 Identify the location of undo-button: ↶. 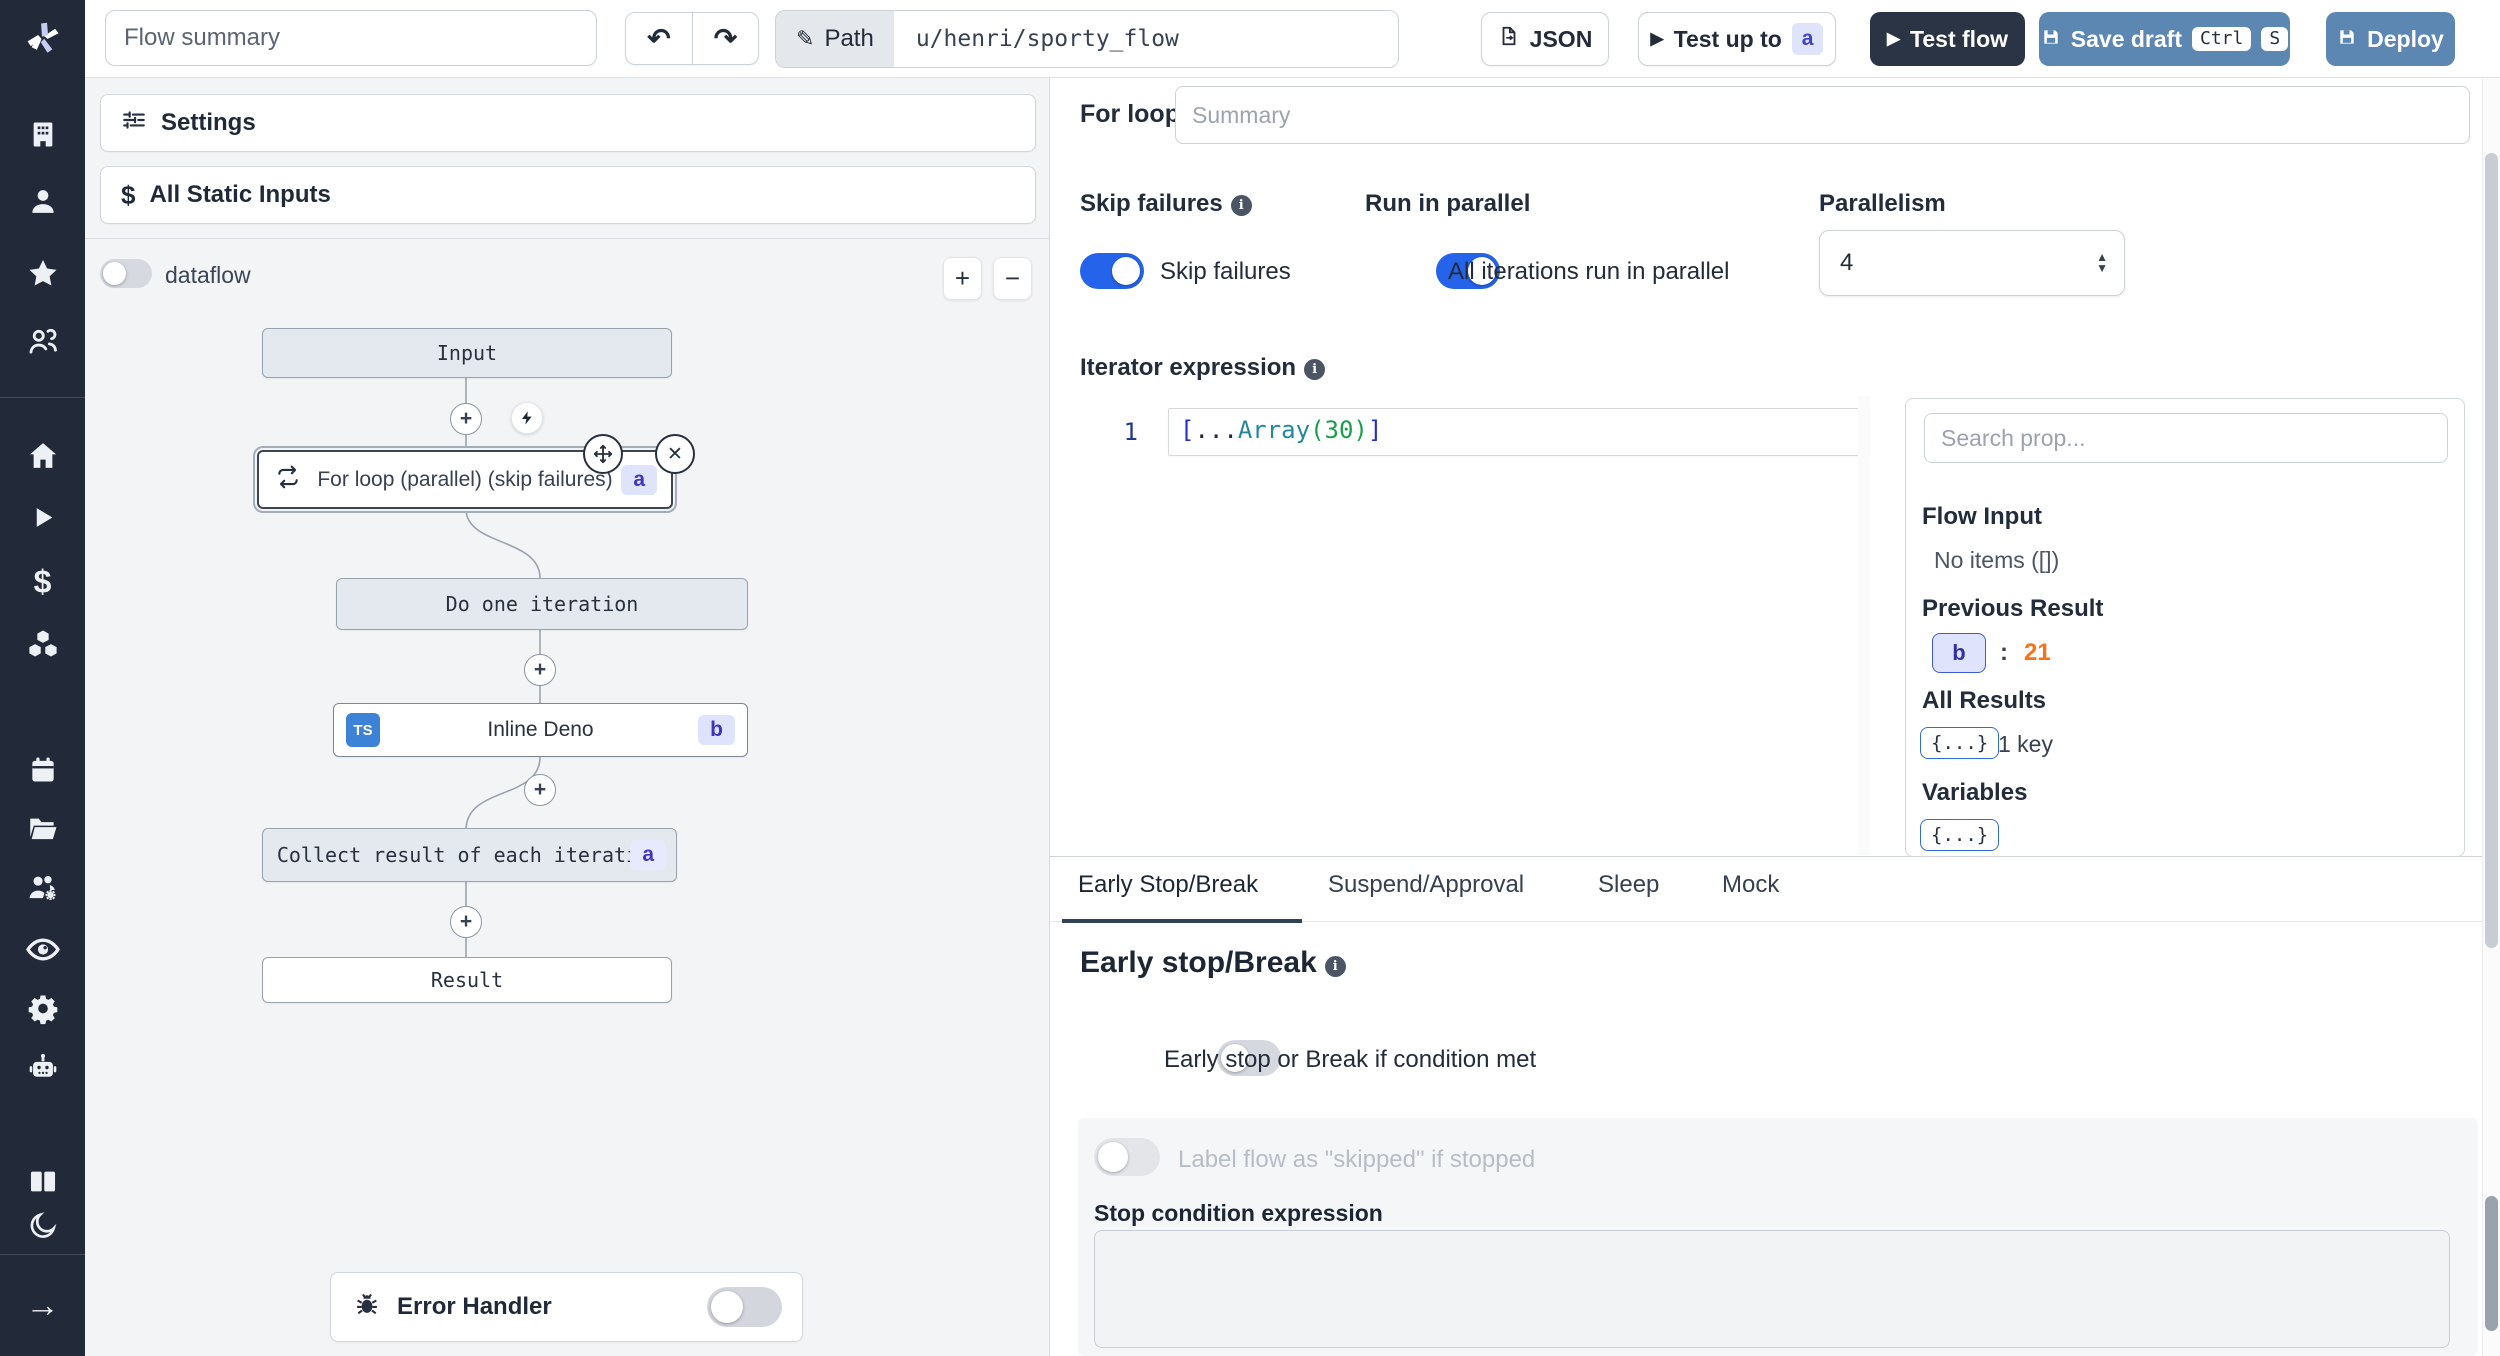
(658, 38).